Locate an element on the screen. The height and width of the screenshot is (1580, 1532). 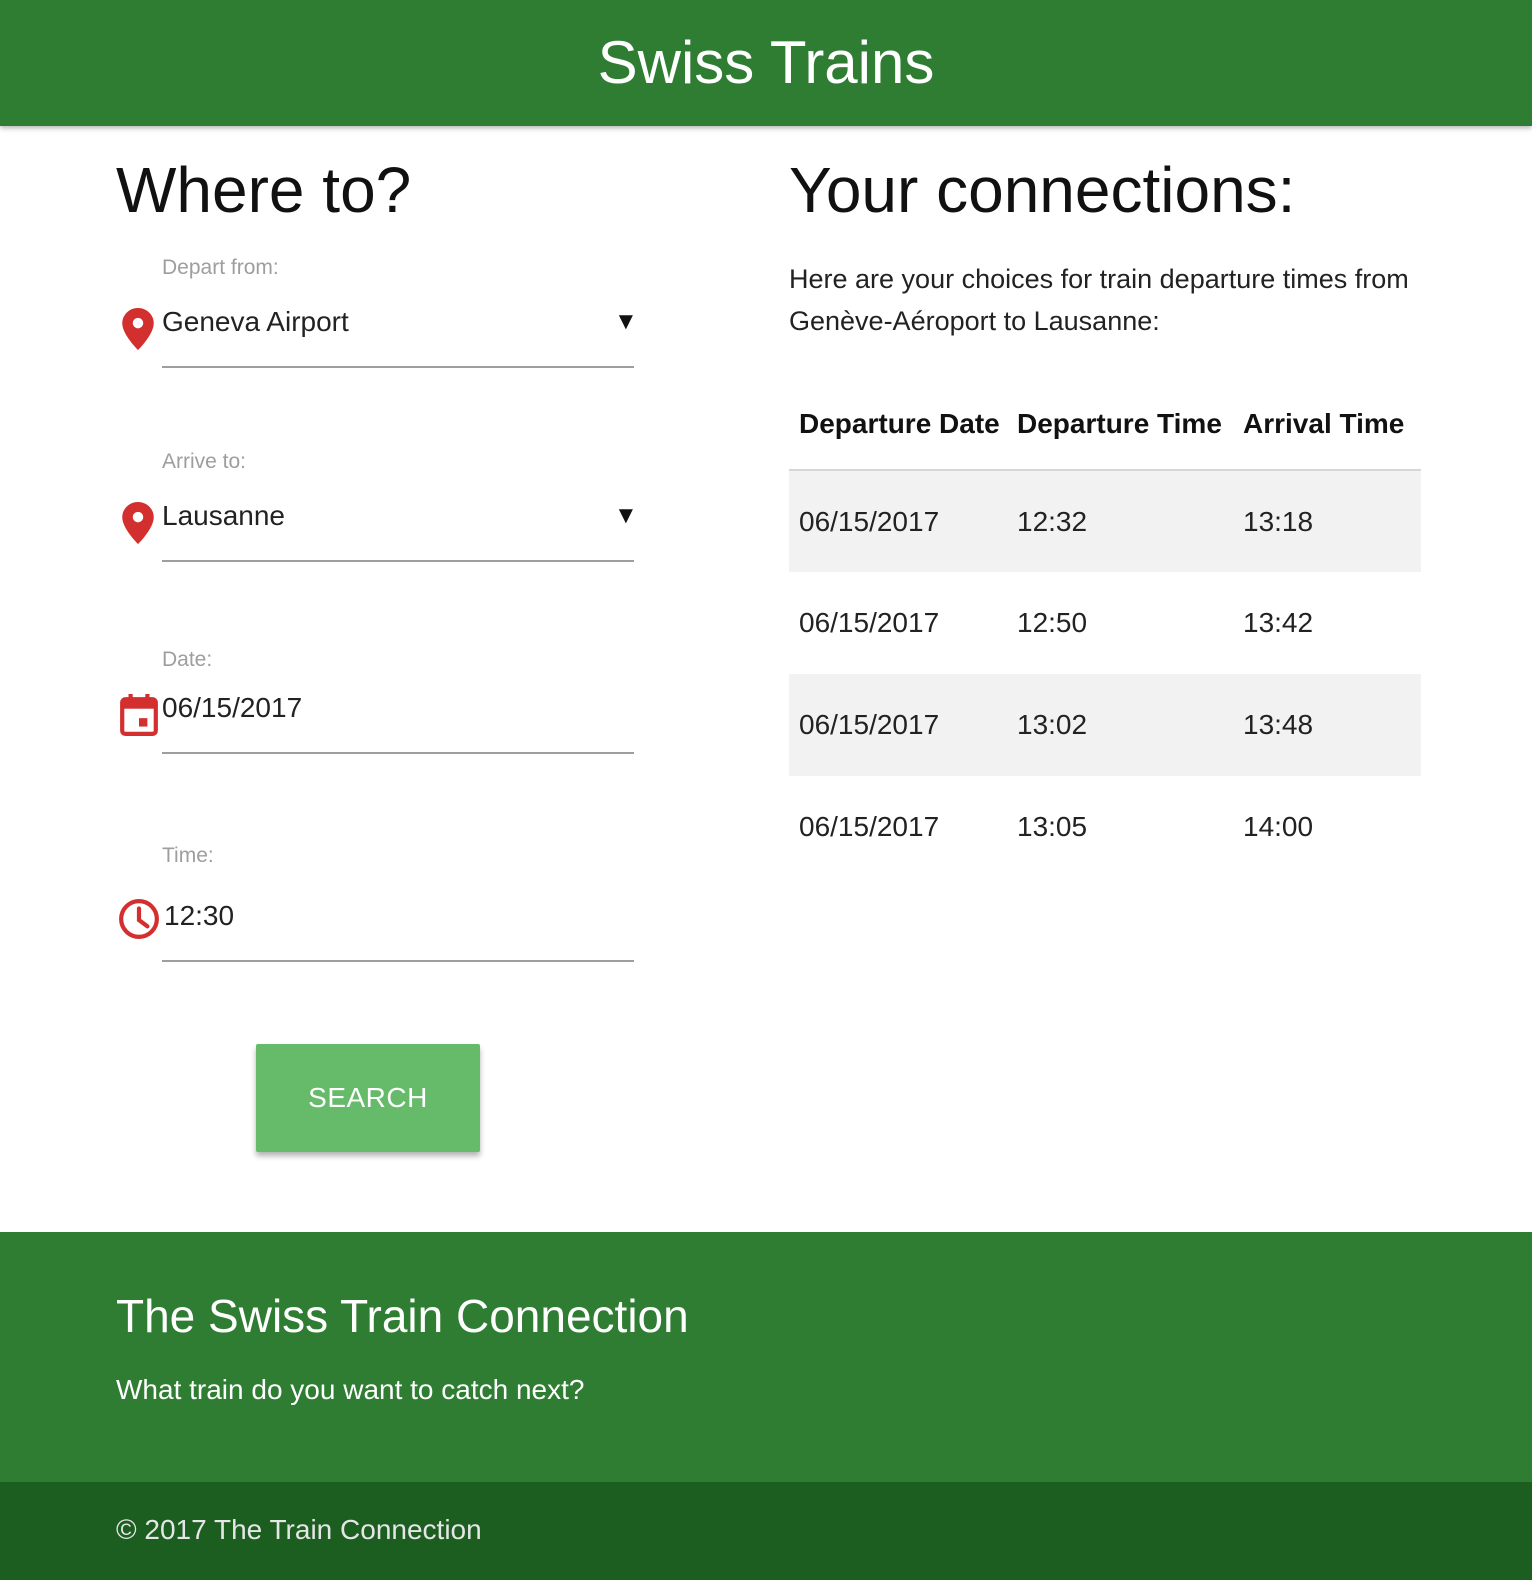
depart-select: Geneva Airport is located at coordinates (255, 322).